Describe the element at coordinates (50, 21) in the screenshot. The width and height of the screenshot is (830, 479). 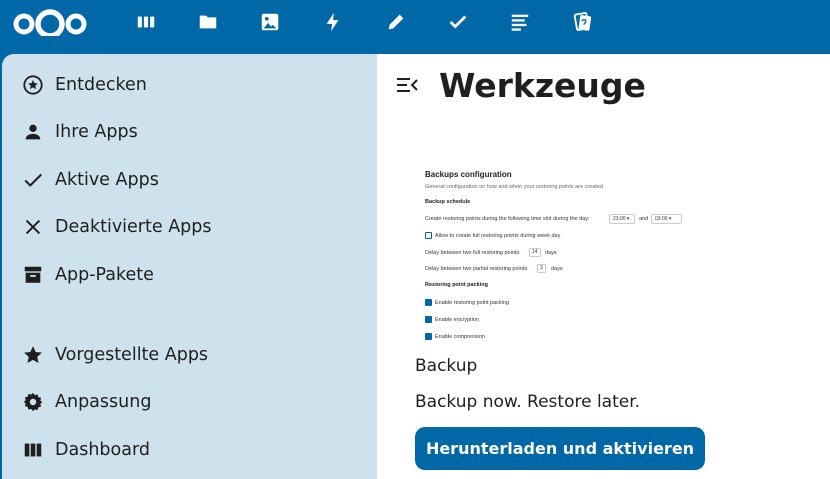
I see `nextcloud-logo` at that location.